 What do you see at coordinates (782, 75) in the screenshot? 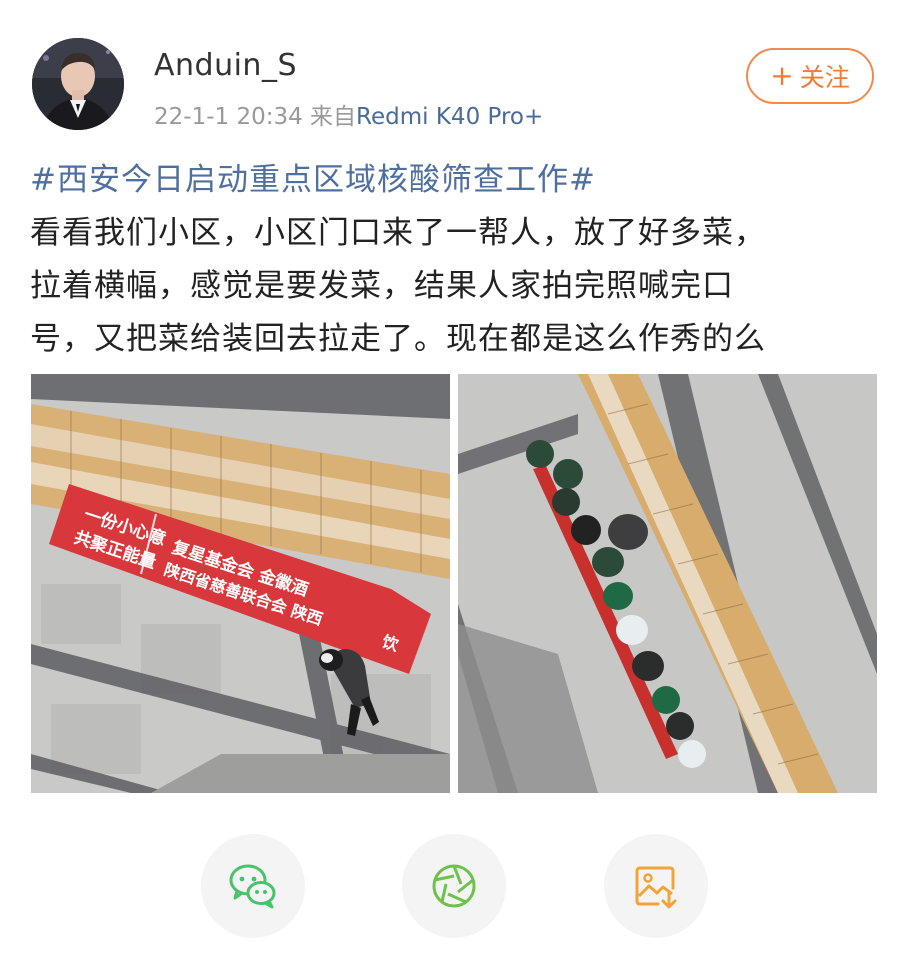
I see `plus-icon: +` at bounding box center [782, 75].